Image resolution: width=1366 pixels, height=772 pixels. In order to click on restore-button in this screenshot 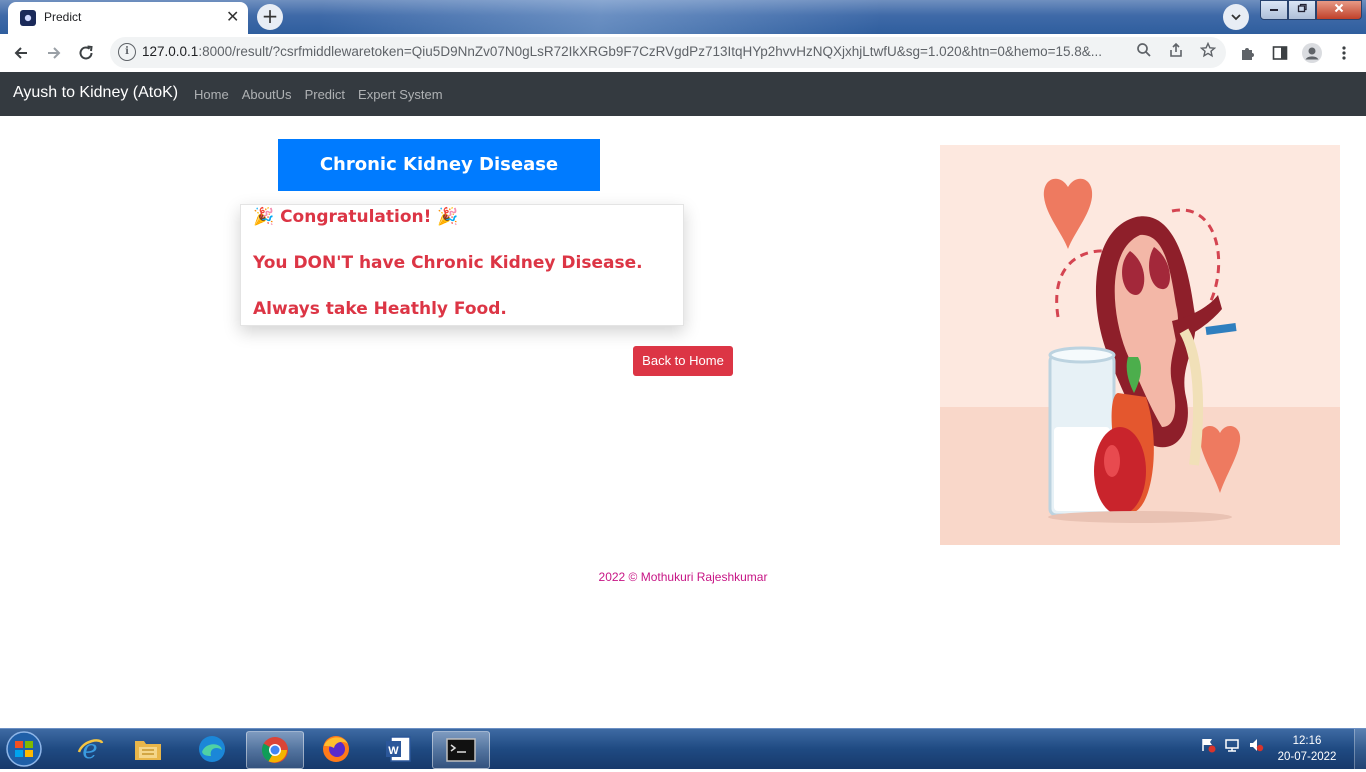, I will do `click(1302, 10)`.